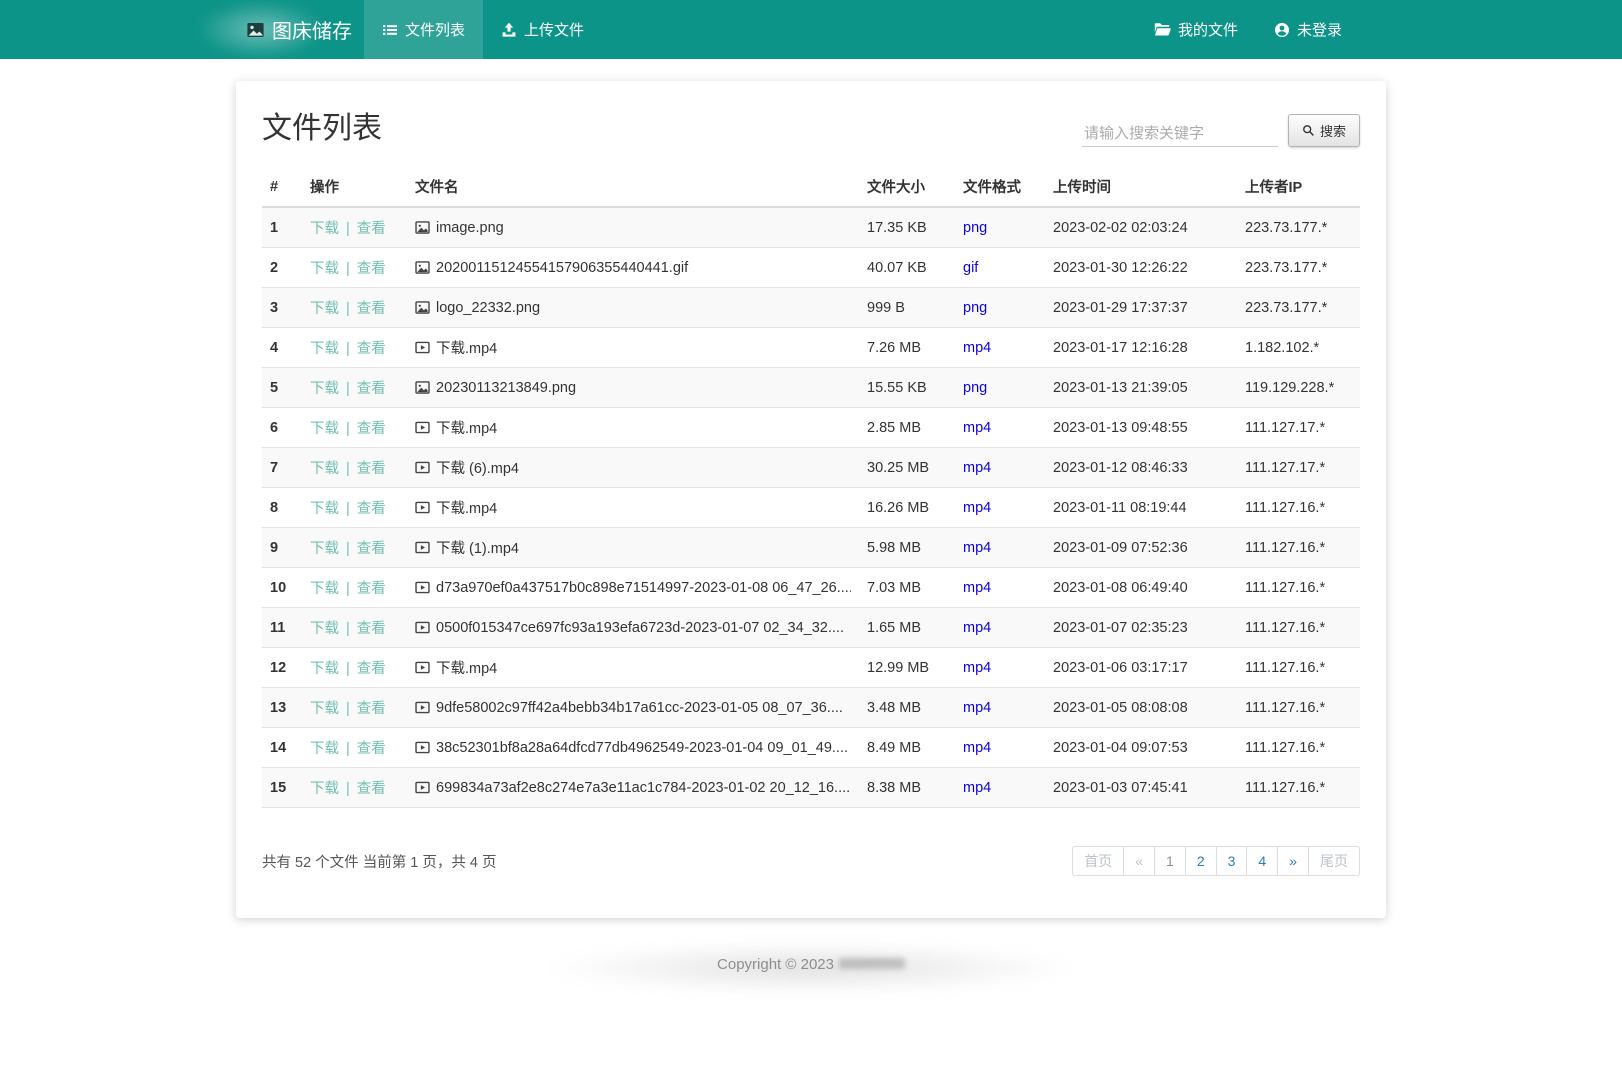 Image resolution: width=1622 pixels, height=1087 pixels. Describe the element at coordinates (1200, 861) in the screenshot. I see `page-2-button: 2` at that location.